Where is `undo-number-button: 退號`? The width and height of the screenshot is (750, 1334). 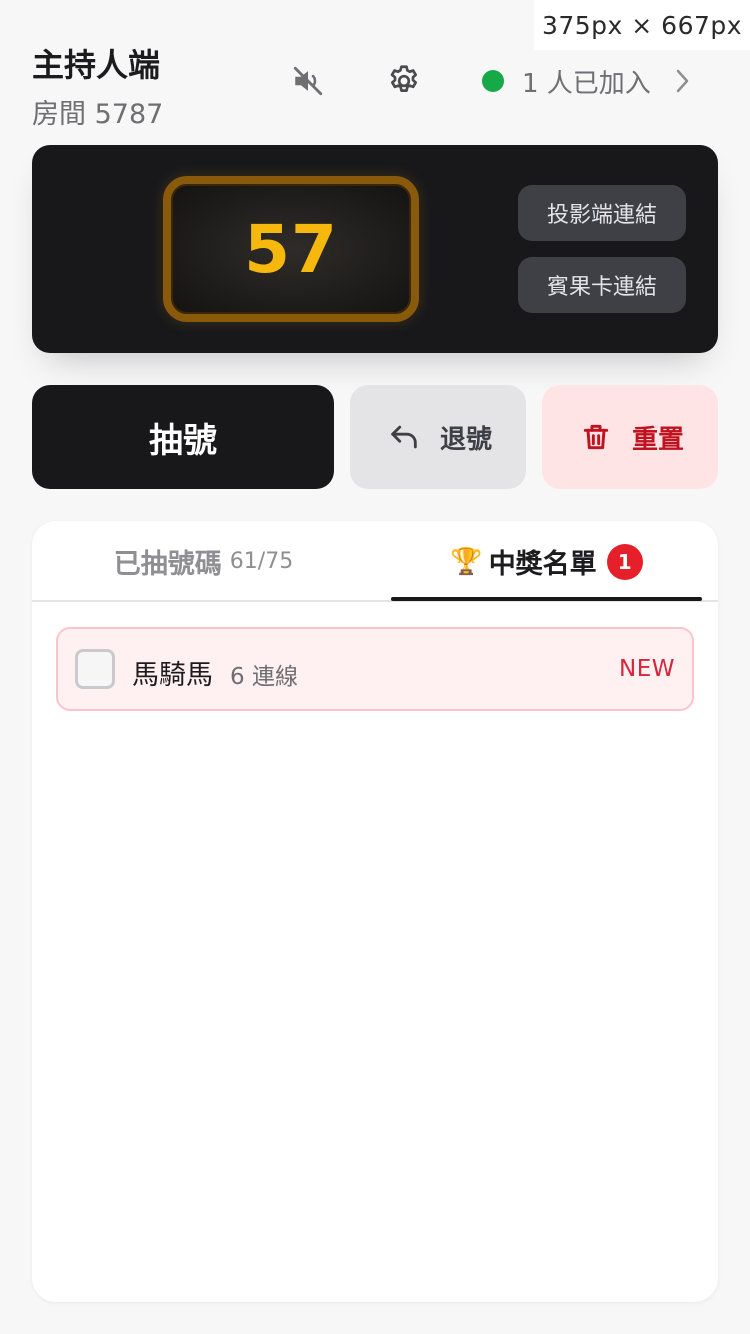
undo-number-button: 退號 is located at coordinates (438, 437).